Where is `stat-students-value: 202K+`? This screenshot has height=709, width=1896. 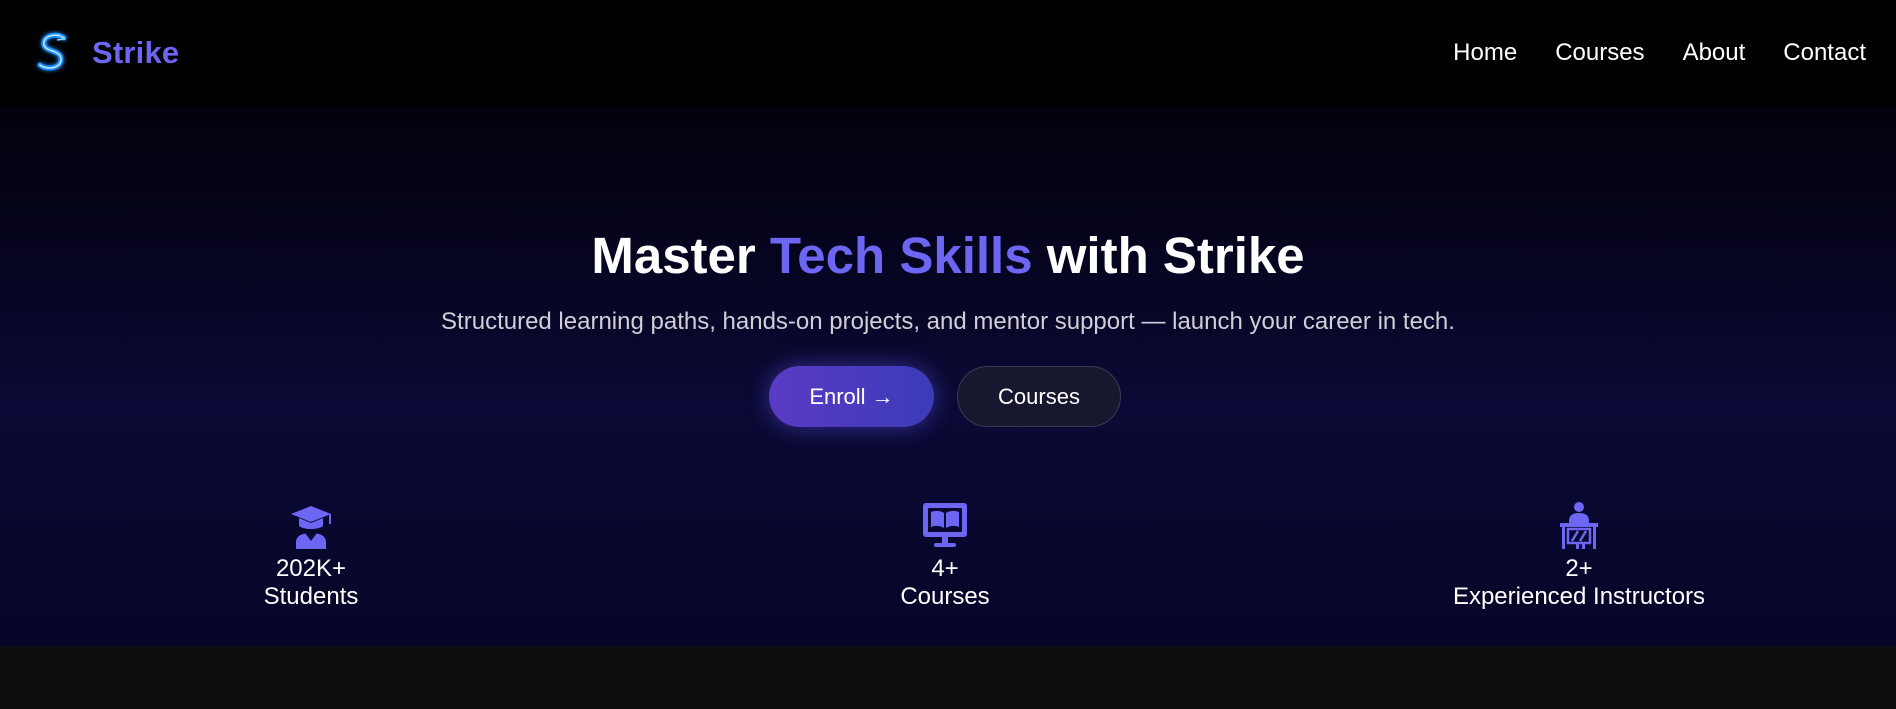
stat-students-value: 202K+ is located at coordinates (311, 568).